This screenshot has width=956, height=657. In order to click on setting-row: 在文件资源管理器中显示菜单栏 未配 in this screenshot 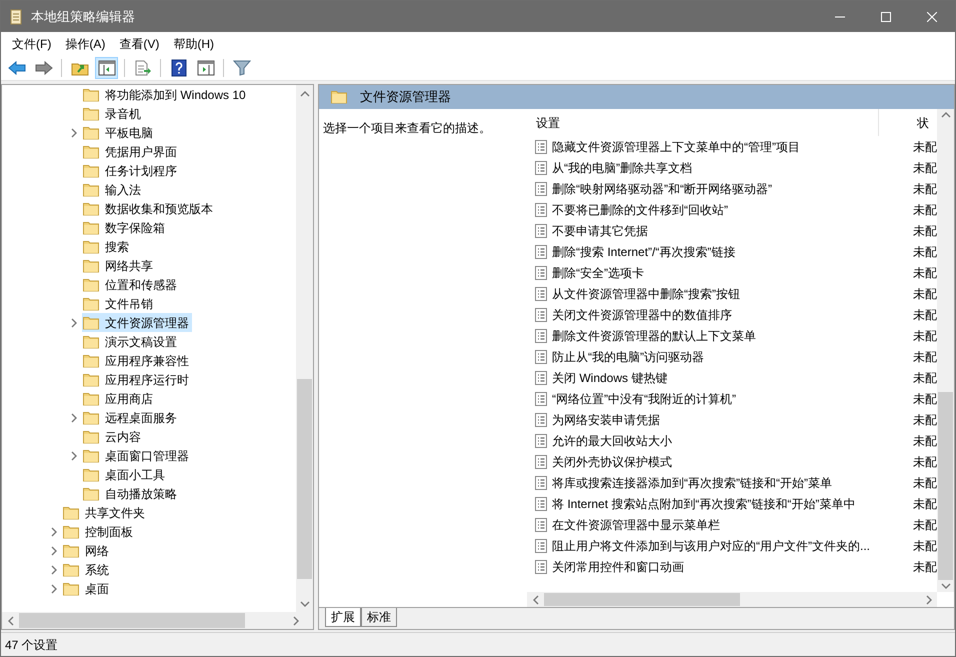, I will do `click(732, 524)`.